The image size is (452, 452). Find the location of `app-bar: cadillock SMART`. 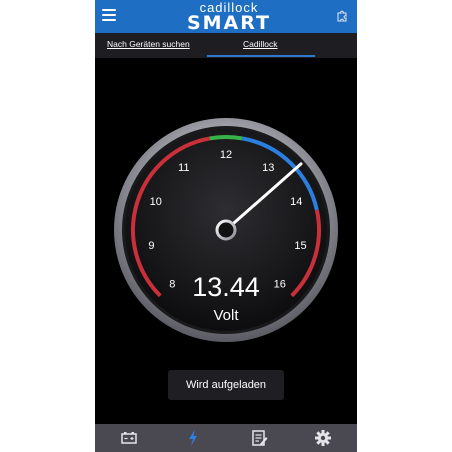

app-bar: cadillock SMART is located at coordinates (226, 16).